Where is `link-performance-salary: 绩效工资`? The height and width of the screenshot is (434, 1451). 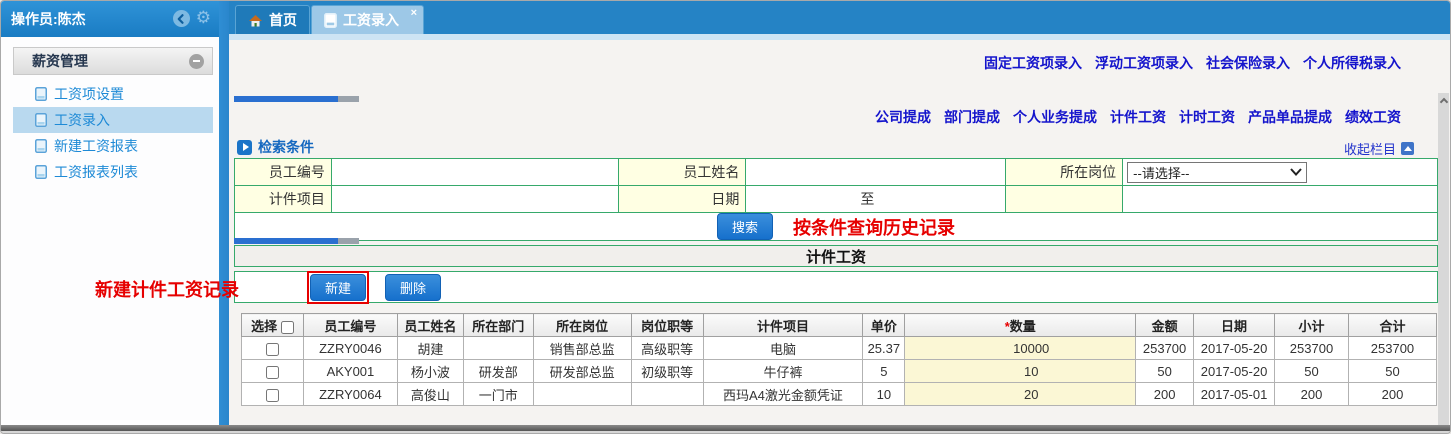 link-performance-salary: 绩效工资 is located at coordinates (1373, 117).